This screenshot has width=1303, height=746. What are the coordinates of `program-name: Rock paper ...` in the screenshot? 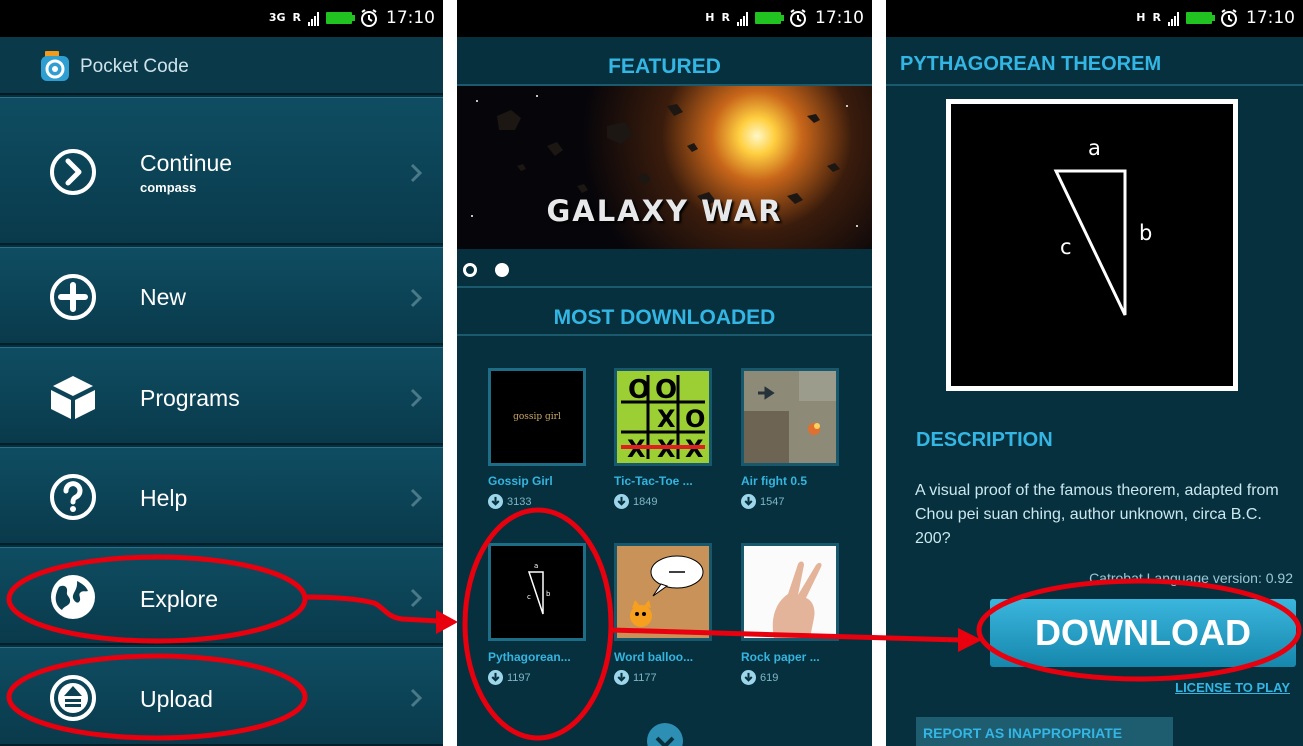 It's located at (793, 657).